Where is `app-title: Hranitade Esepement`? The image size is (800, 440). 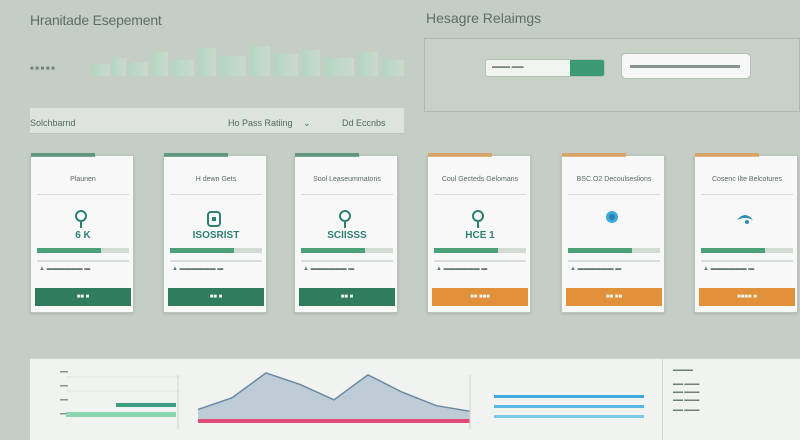
app-title: Hranitade Esepement is located at coordinates (96, 20).